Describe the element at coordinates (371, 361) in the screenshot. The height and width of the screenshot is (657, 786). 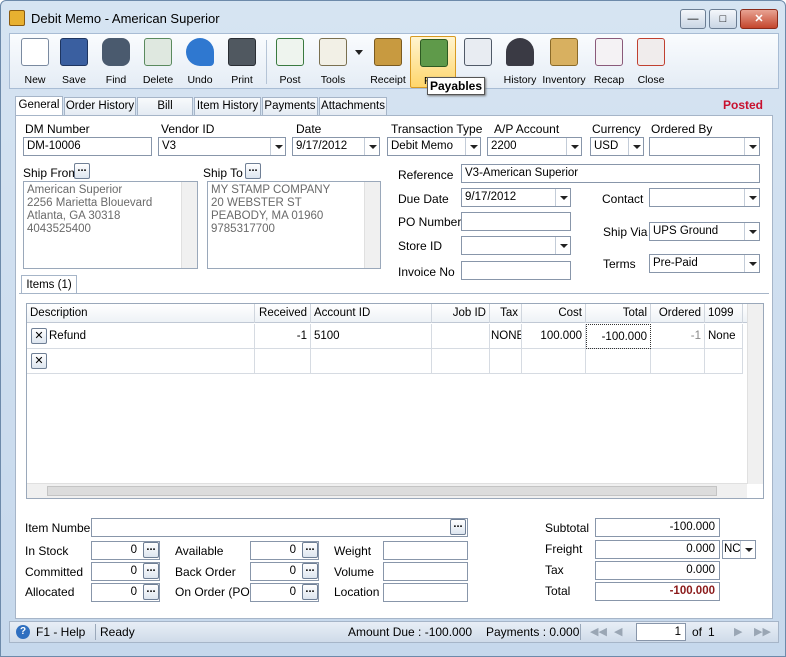
I see `account-id-cell` at that location.